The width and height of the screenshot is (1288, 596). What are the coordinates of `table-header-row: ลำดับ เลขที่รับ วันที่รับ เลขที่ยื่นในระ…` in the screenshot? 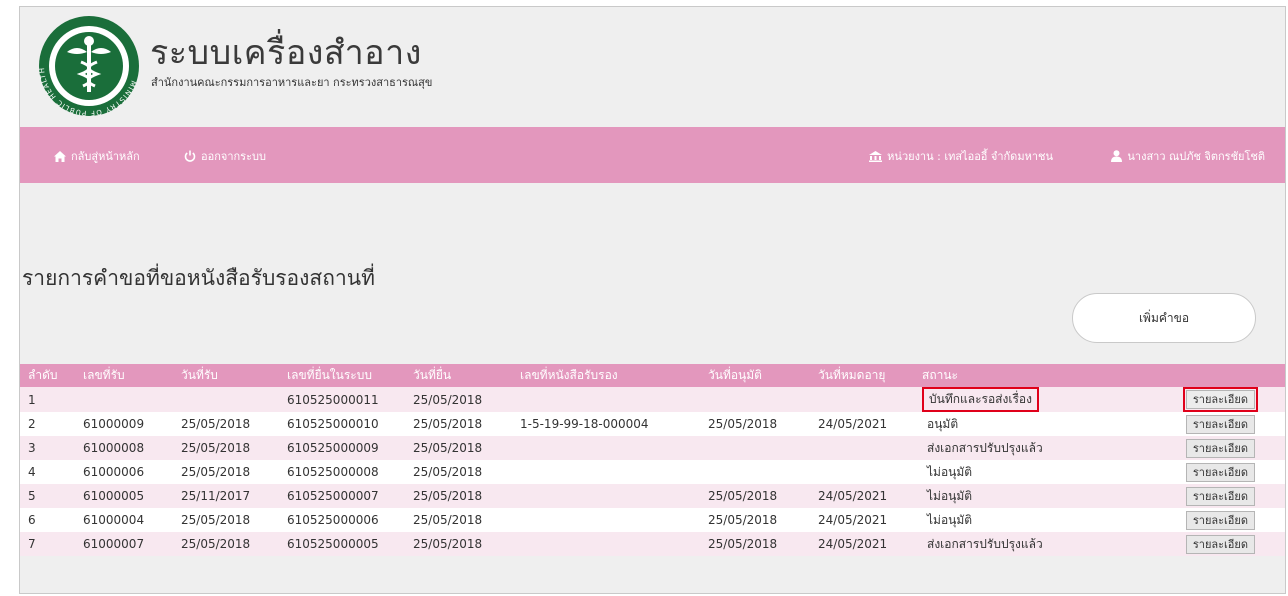 It's located at (652, 375).